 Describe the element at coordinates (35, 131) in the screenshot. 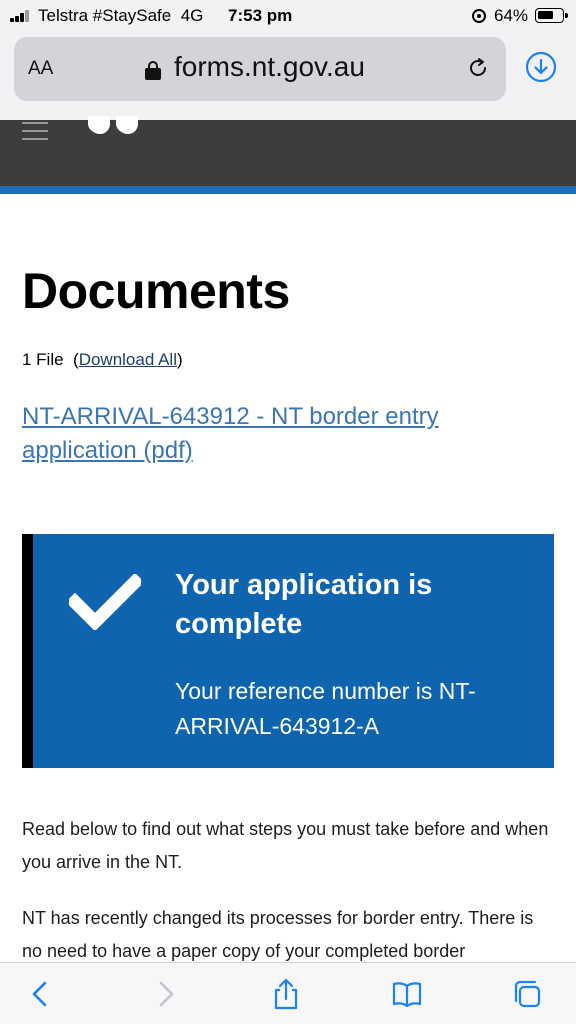

I see `menu-icon` at that location.